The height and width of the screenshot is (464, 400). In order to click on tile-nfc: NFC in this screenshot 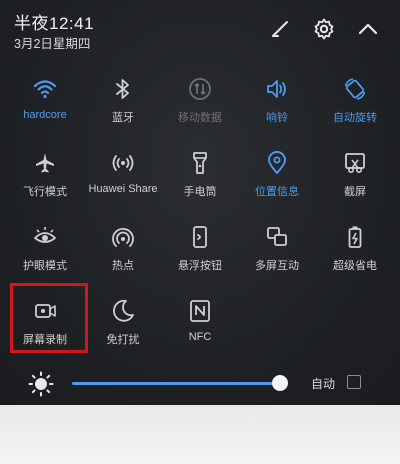, I will do `click(200, 336)`.